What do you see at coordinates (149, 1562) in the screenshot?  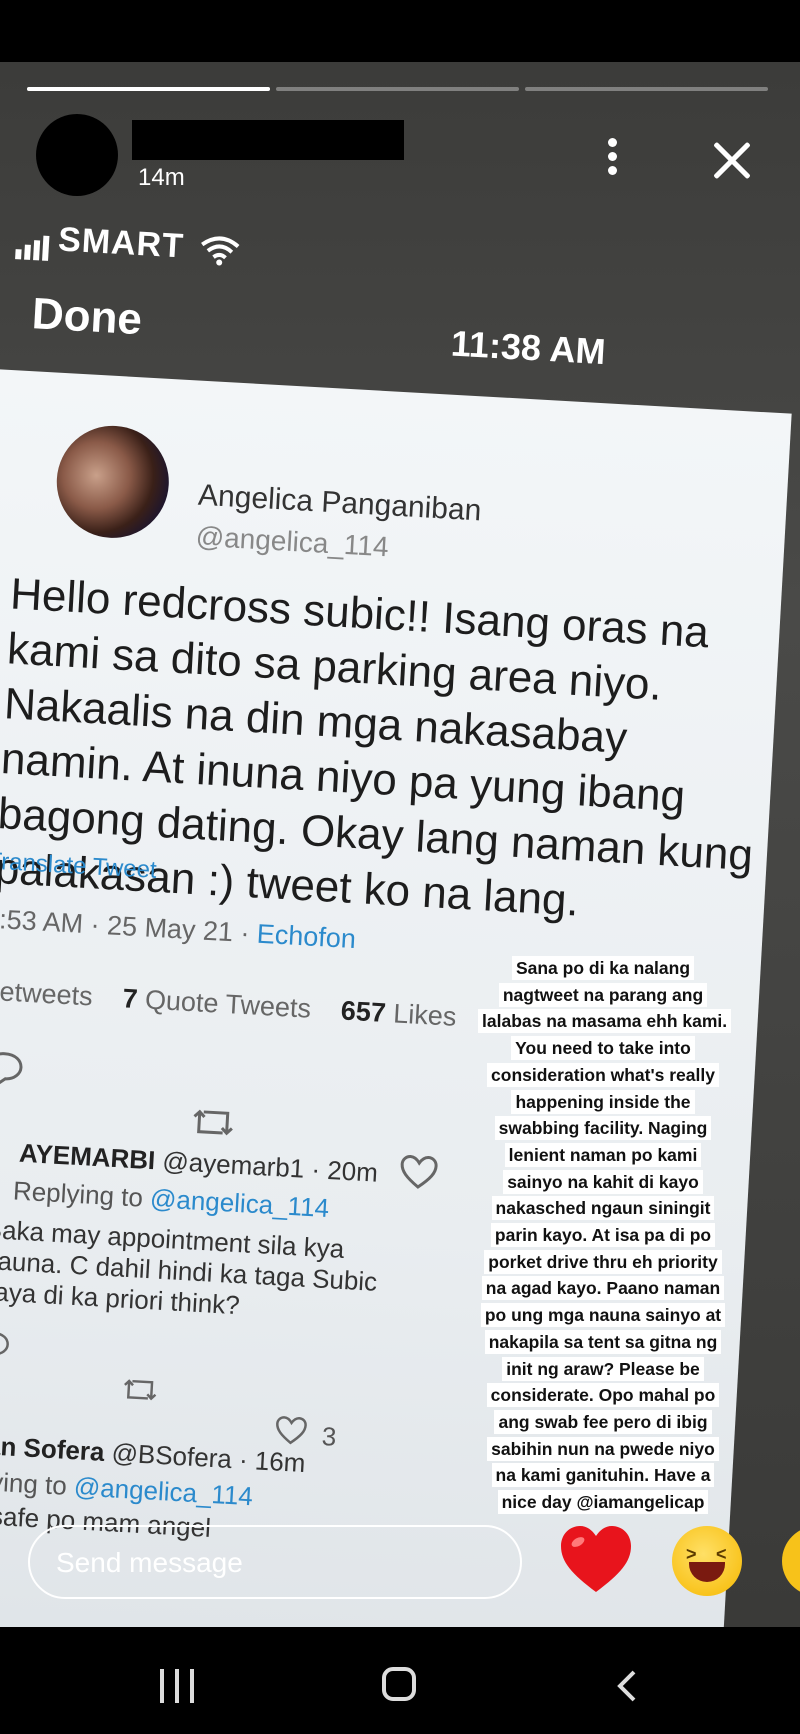 I see `send-message-placeholder: Send message` at bounding box center [149, 1562].